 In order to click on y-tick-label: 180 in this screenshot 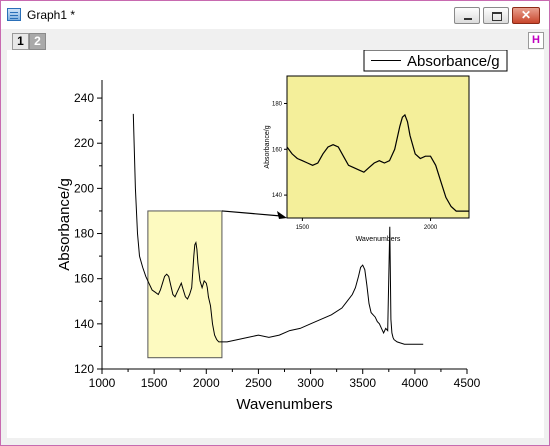, I will do `click(84, 234)`.